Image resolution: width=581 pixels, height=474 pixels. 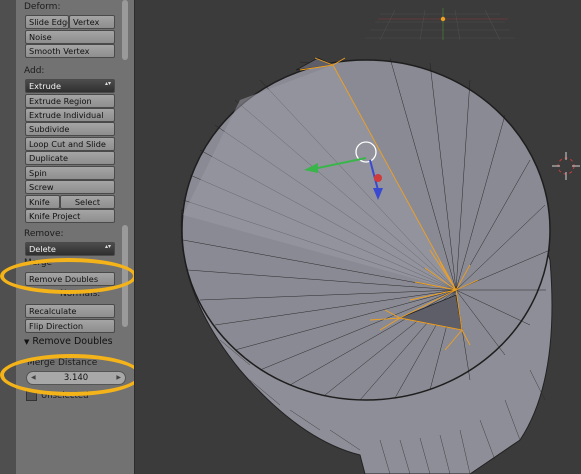 I want to click on merge-header: Merge, so click(x=38, y=263).